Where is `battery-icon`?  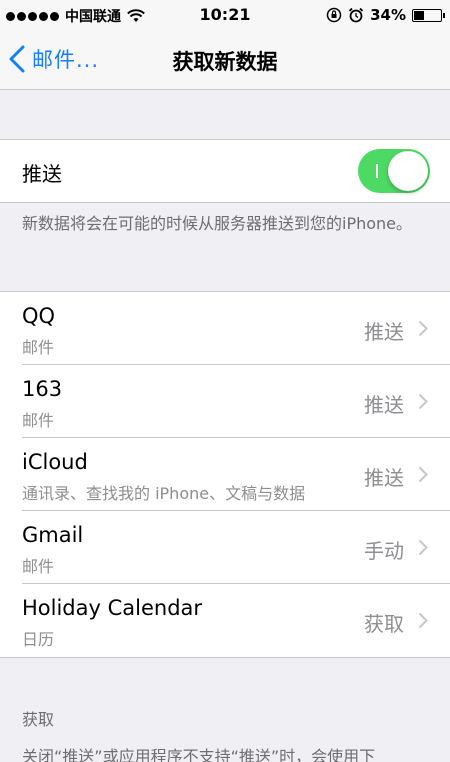 battery-icon is located at coordinates (428, 15).